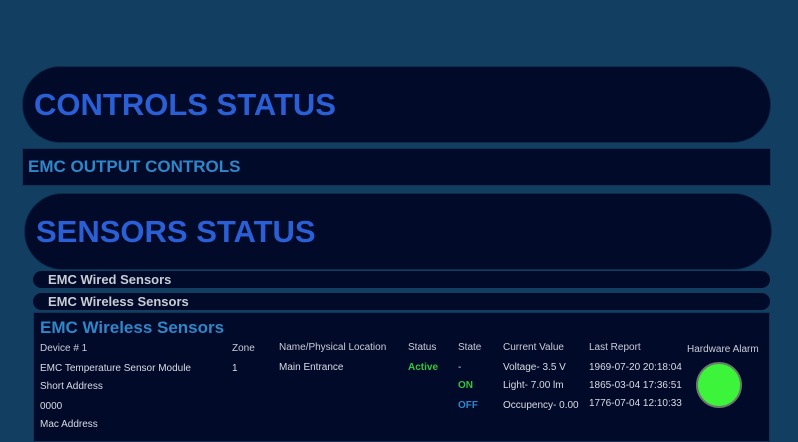 This screenshot has height=442, width=798. Describe the element at coordinates (719, 385) in the screenshot. I see `hardware-alarm-indicator` at that location.